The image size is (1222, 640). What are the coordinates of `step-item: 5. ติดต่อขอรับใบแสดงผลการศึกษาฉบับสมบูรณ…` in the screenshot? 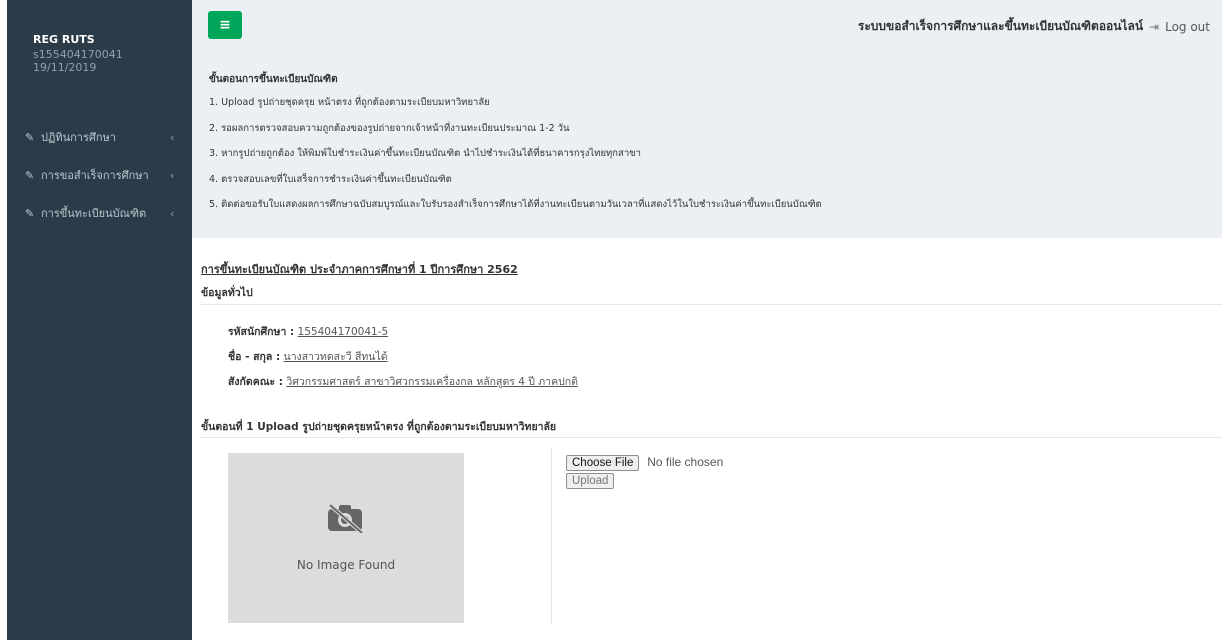 It's located at (515, 205).